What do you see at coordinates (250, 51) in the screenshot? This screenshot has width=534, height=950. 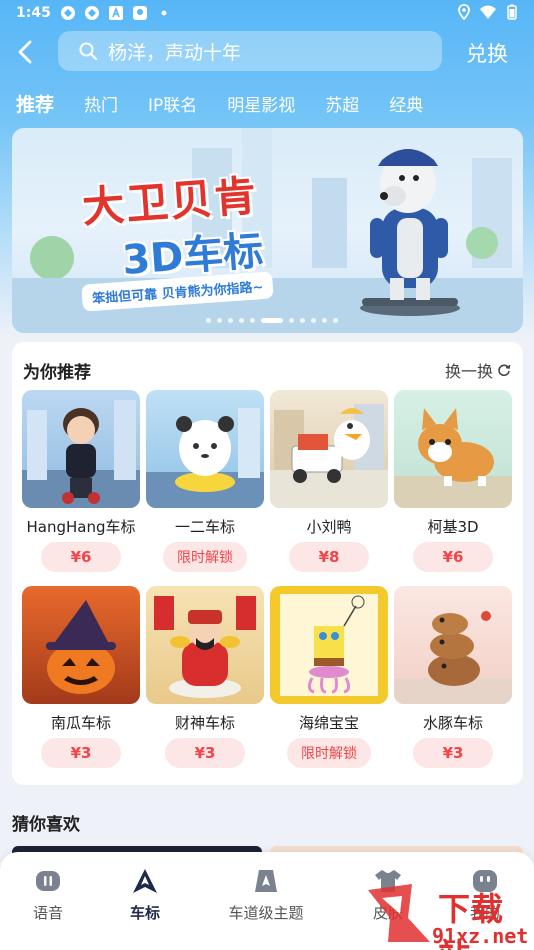 I see `search-input: 杨洋，声动十年` at bounding box center [250, 51].